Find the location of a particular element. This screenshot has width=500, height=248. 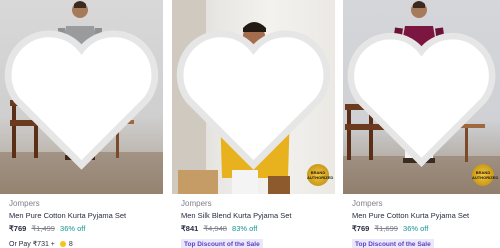

coin-count: 8 is located at coordinates (70, 244).